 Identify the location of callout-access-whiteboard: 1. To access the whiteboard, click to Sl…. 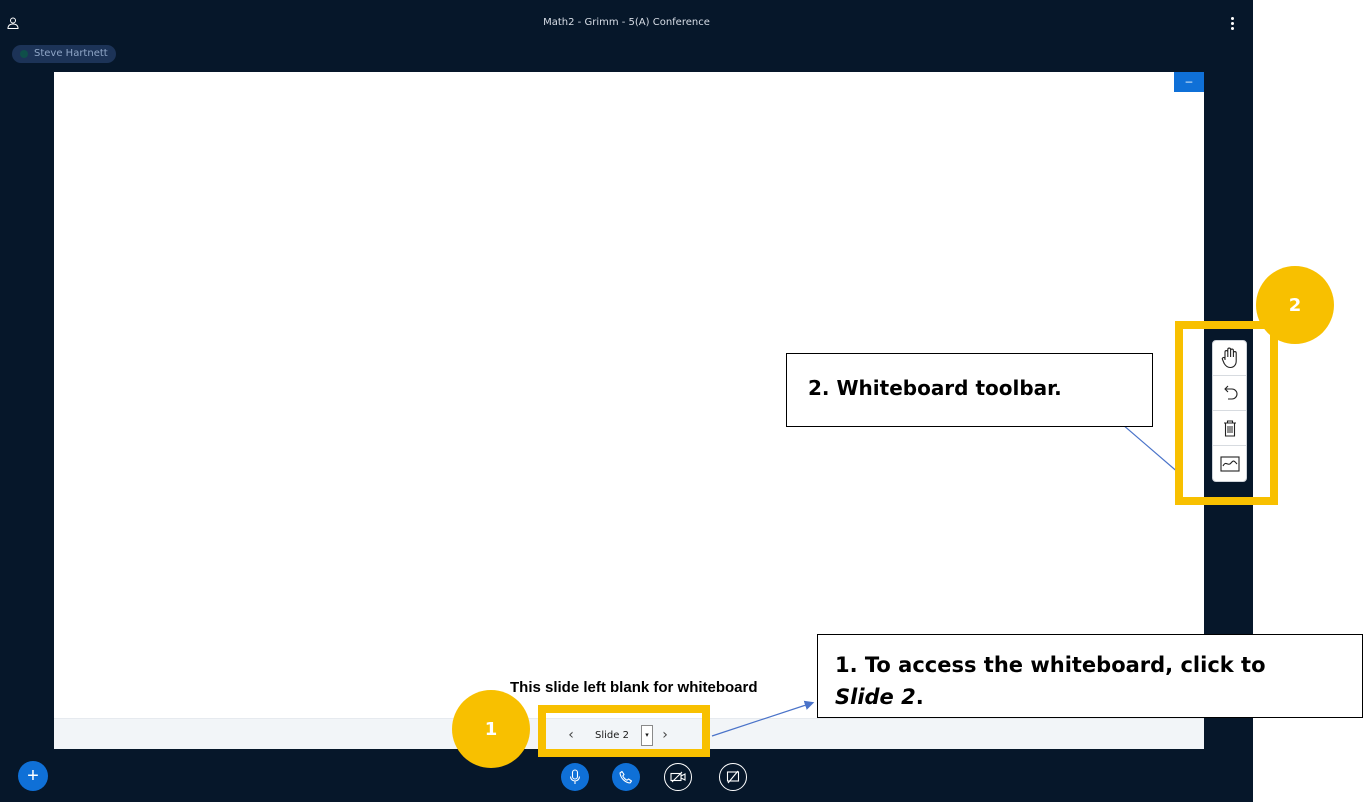
(1090, 676).